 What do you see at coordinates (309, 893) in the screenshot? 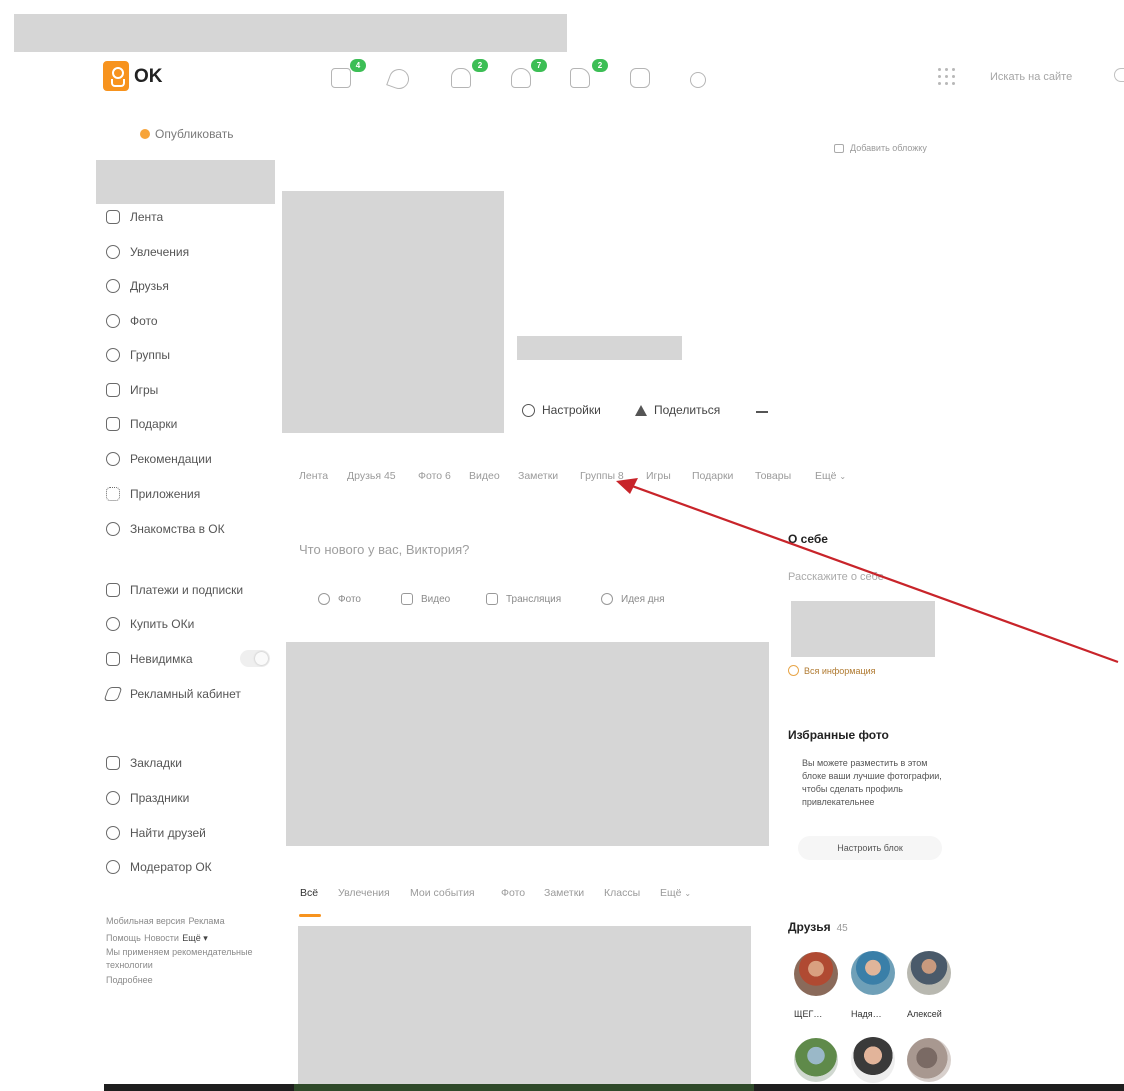
I see `feed-tab-all: Всё` at bounding box center [309, 893].